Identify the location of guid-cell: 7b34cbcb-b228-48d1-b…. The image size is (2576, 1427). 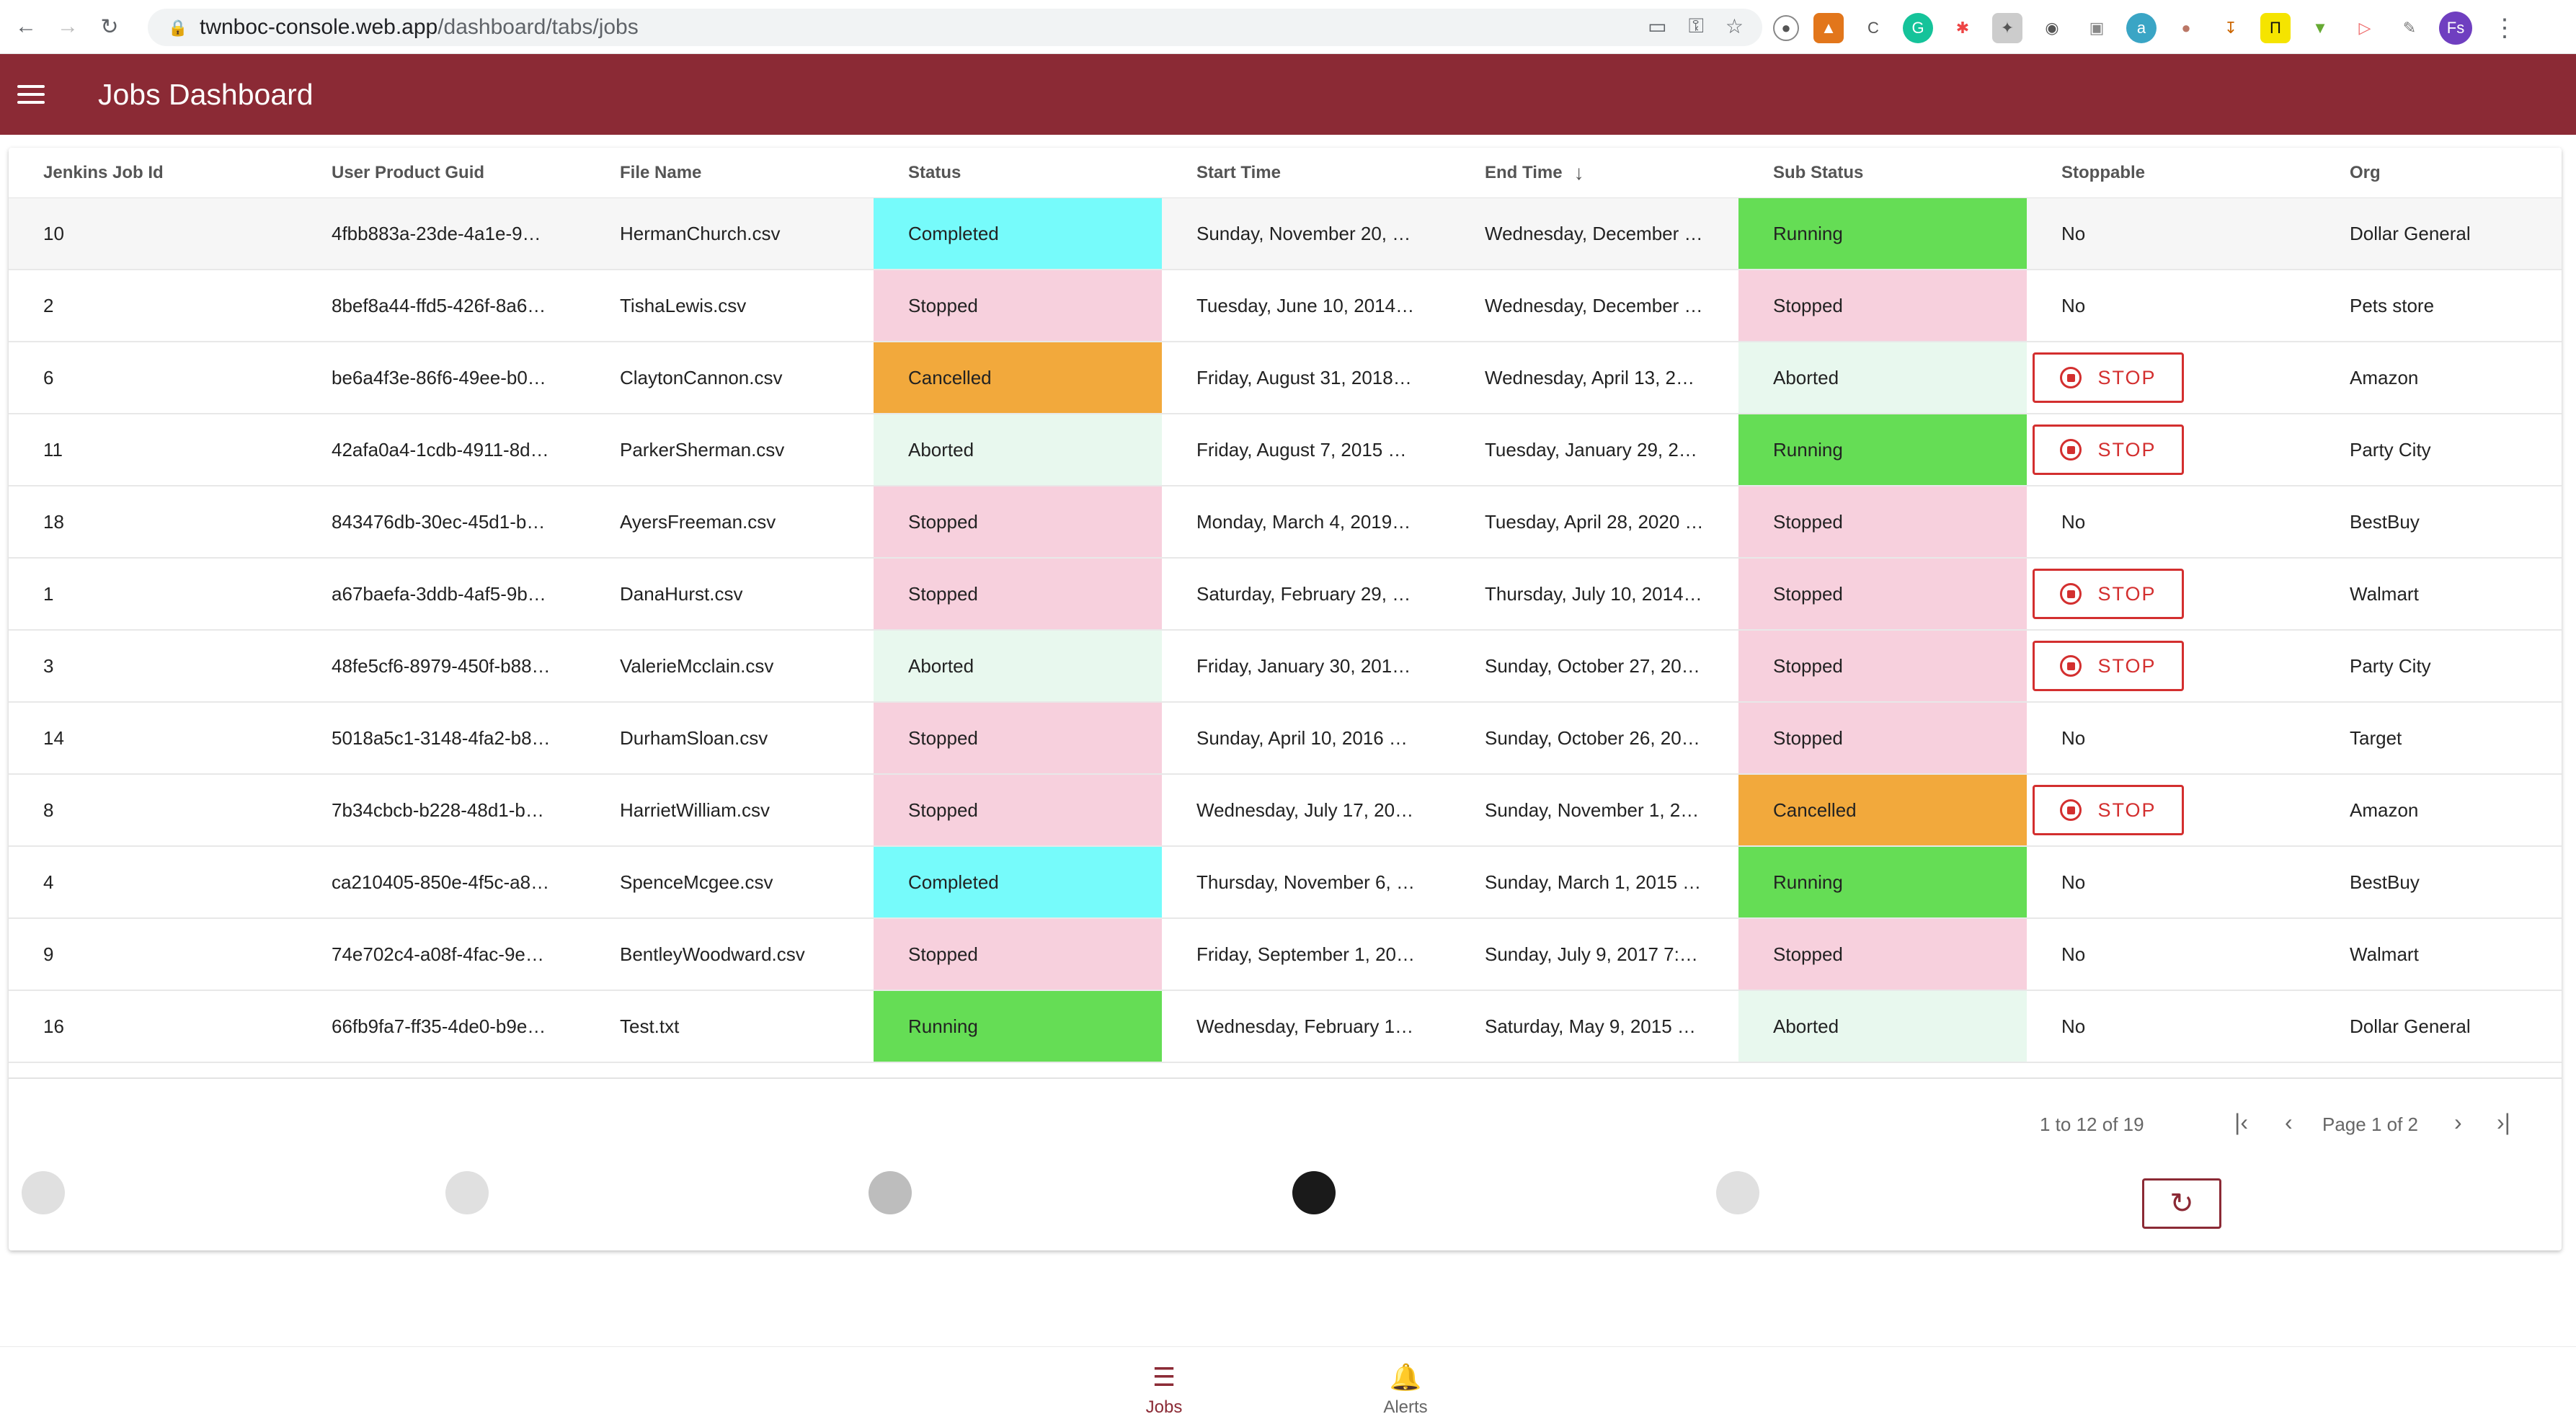
(438, 810).